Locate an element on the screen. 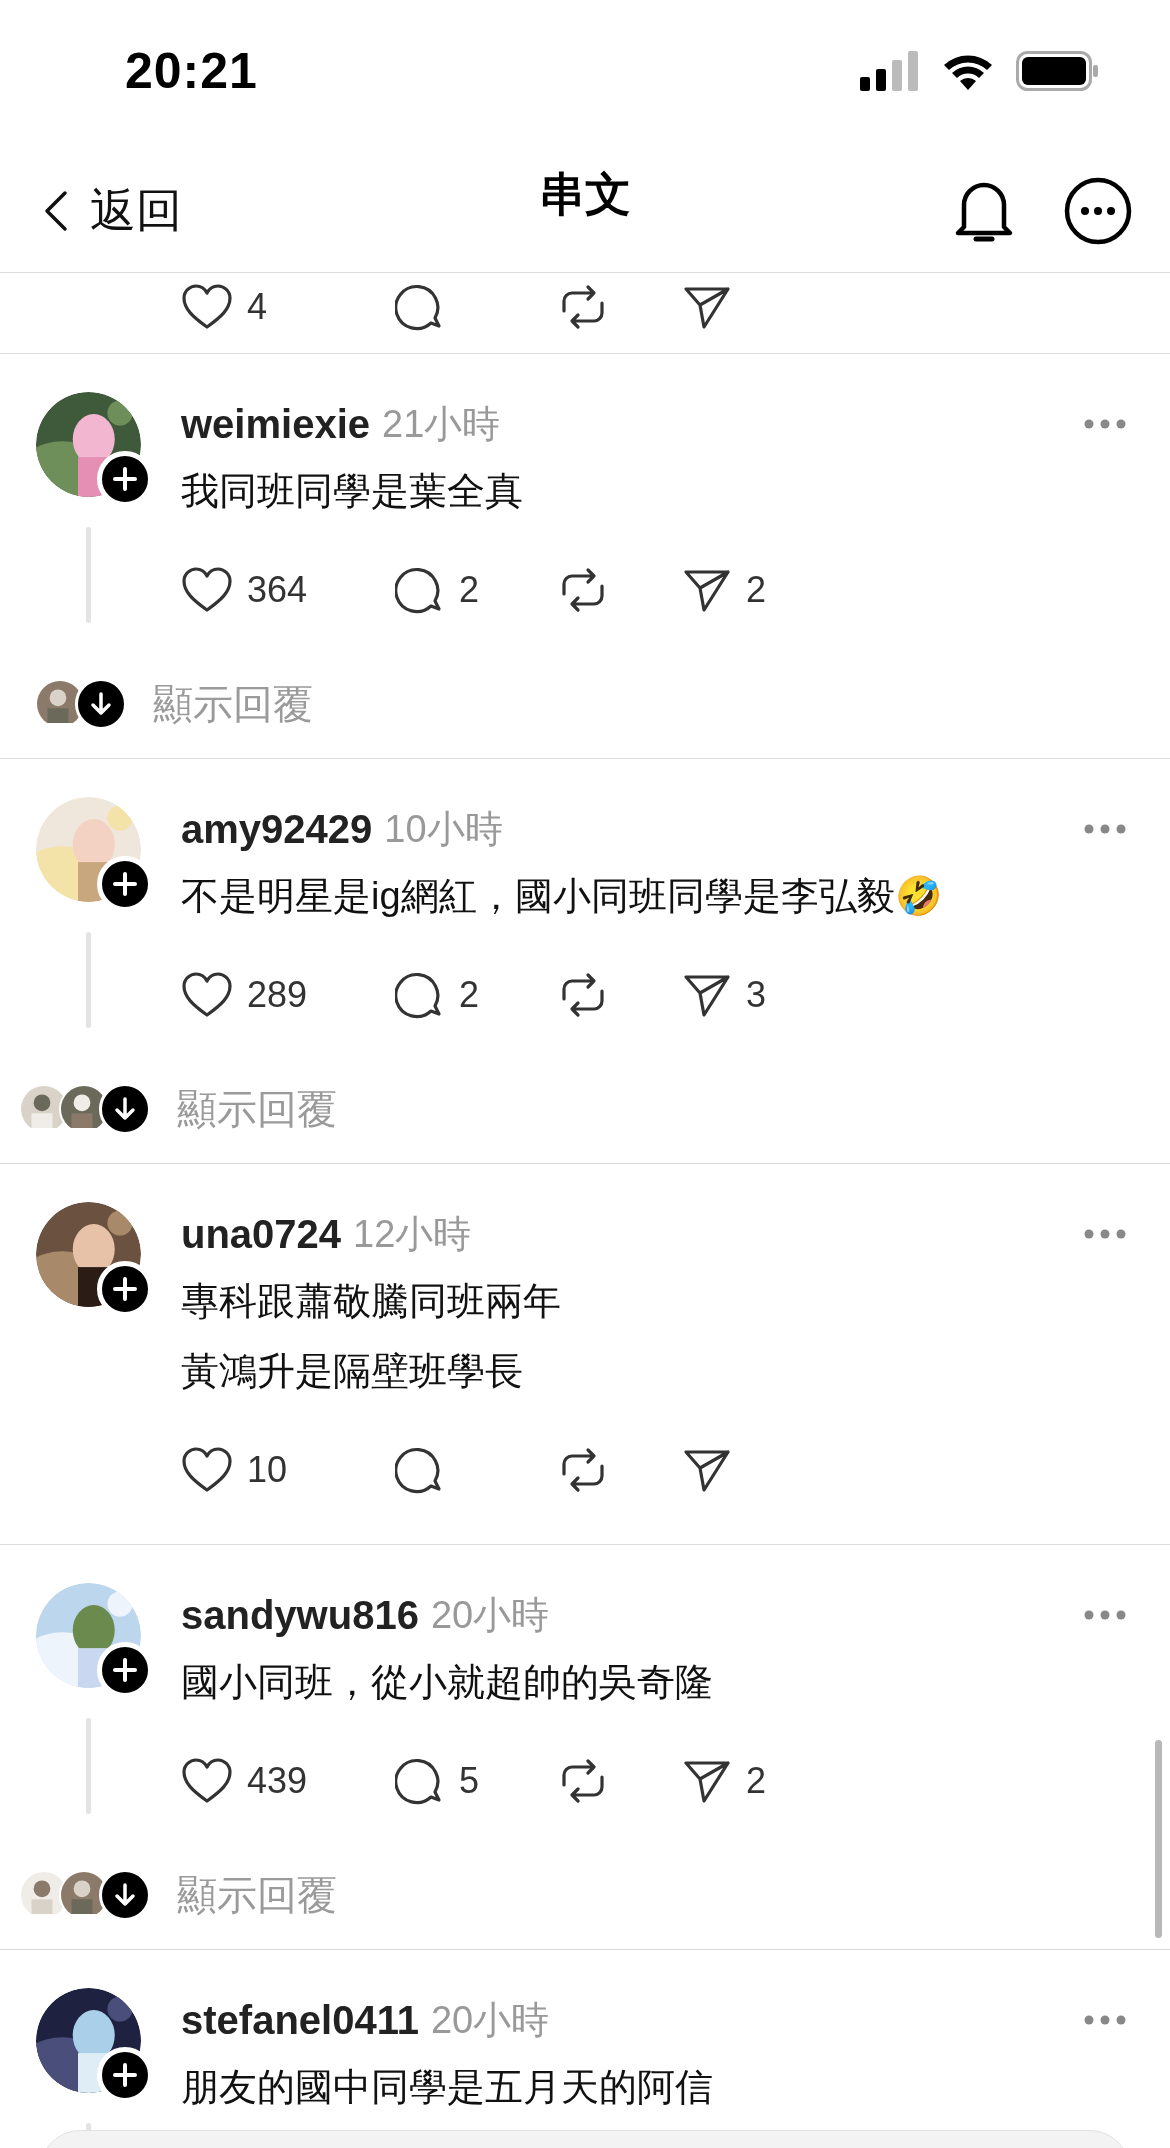 This screenshot has width=1170, height=2148. comment-text: 國小同班，從小就超帥的吳奇隆 is located at coordinates (447, 1682).